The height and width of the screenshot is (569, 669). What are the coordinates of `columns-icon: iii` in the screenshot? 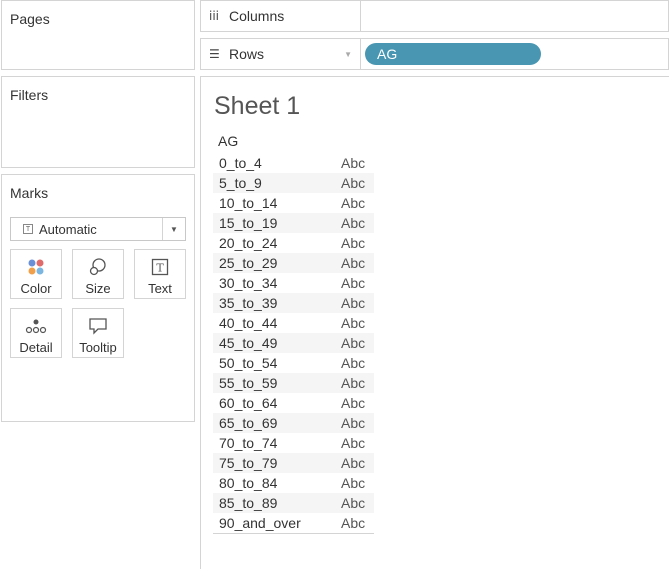 It's located at (214, 16).